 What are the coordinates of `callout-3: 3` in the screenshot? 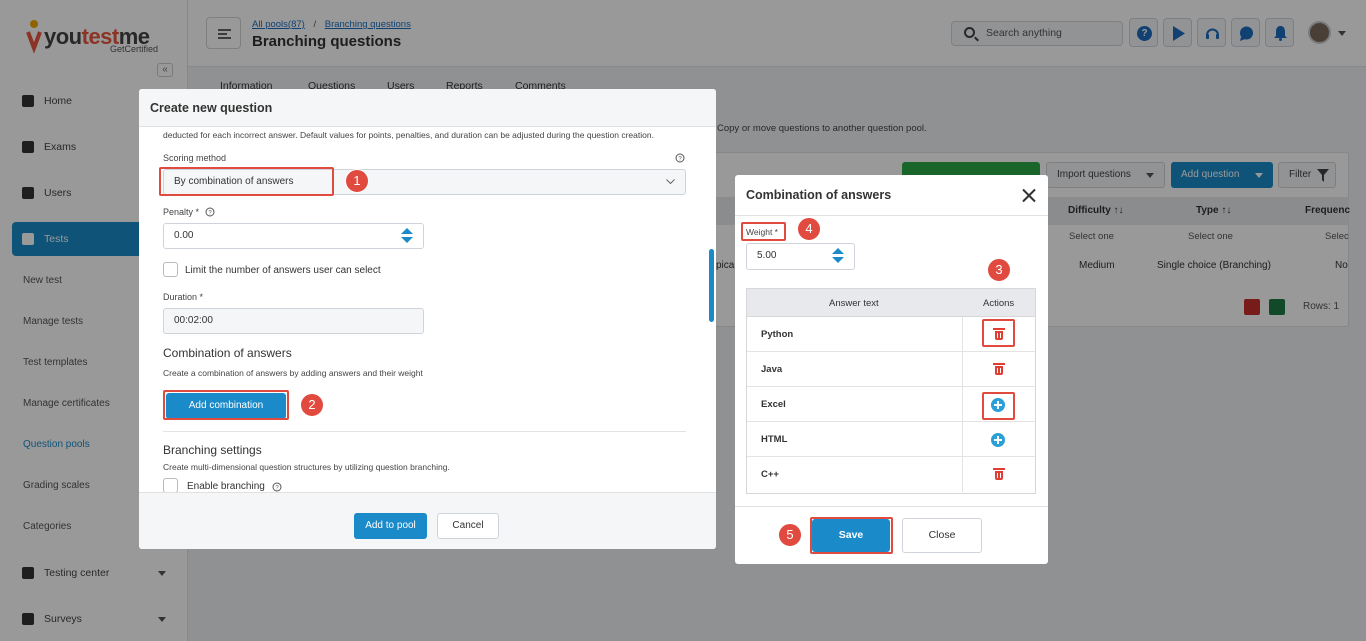 It's located at (999, 270).